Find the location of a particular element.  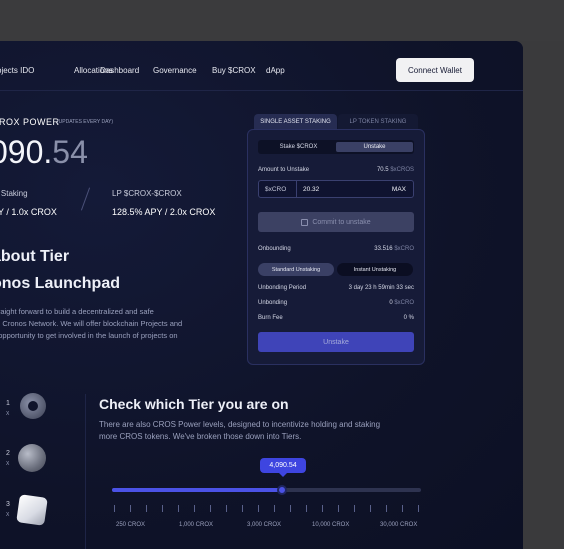

toggle-stake: Stake $CROX is located at coordinates (298, 147).